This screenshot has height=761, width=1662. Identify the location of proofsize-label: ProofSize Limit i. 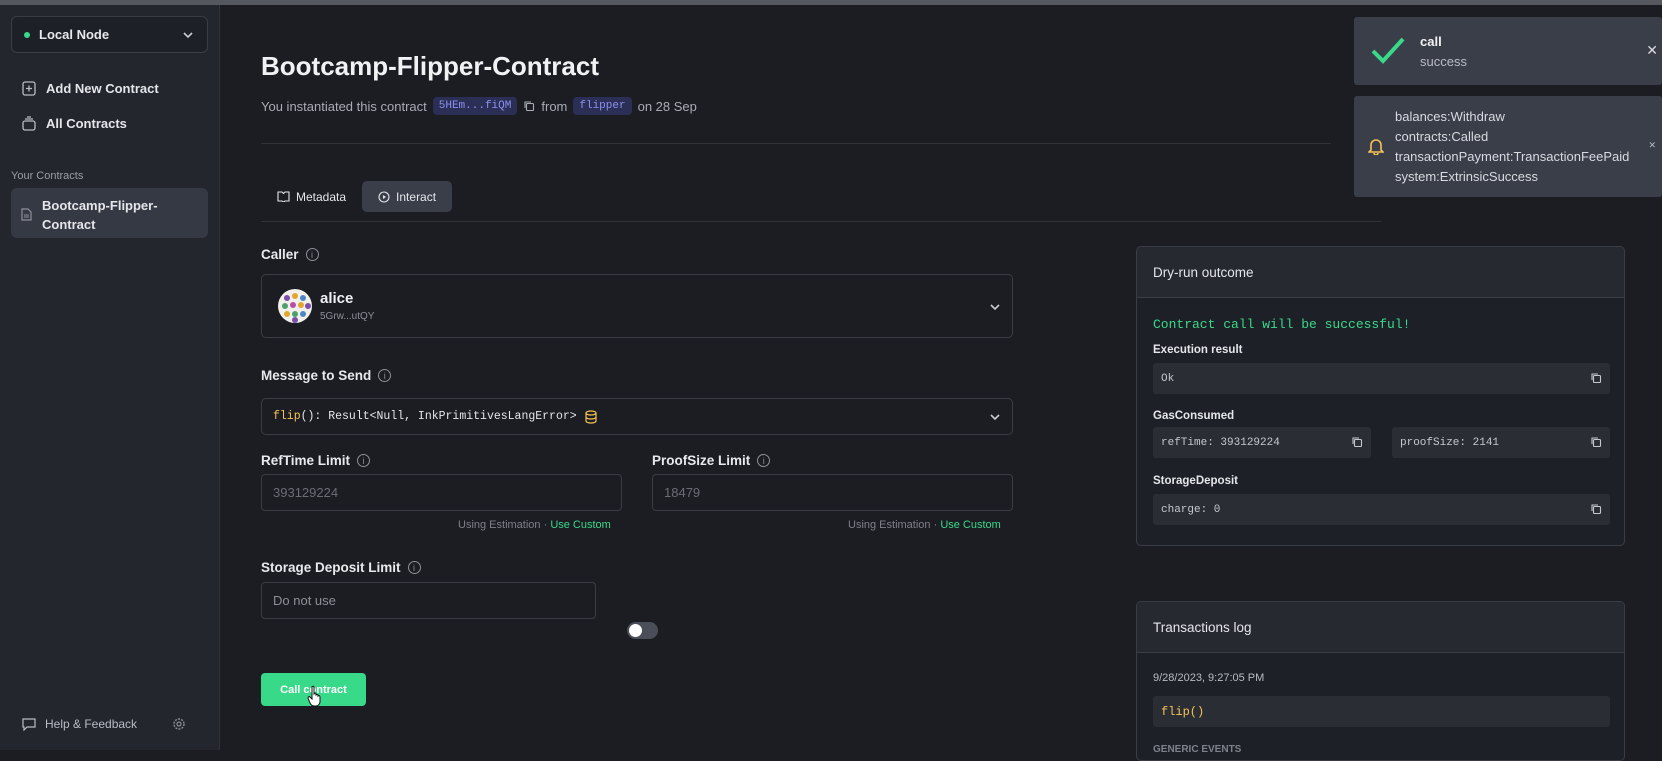
(711, 460).